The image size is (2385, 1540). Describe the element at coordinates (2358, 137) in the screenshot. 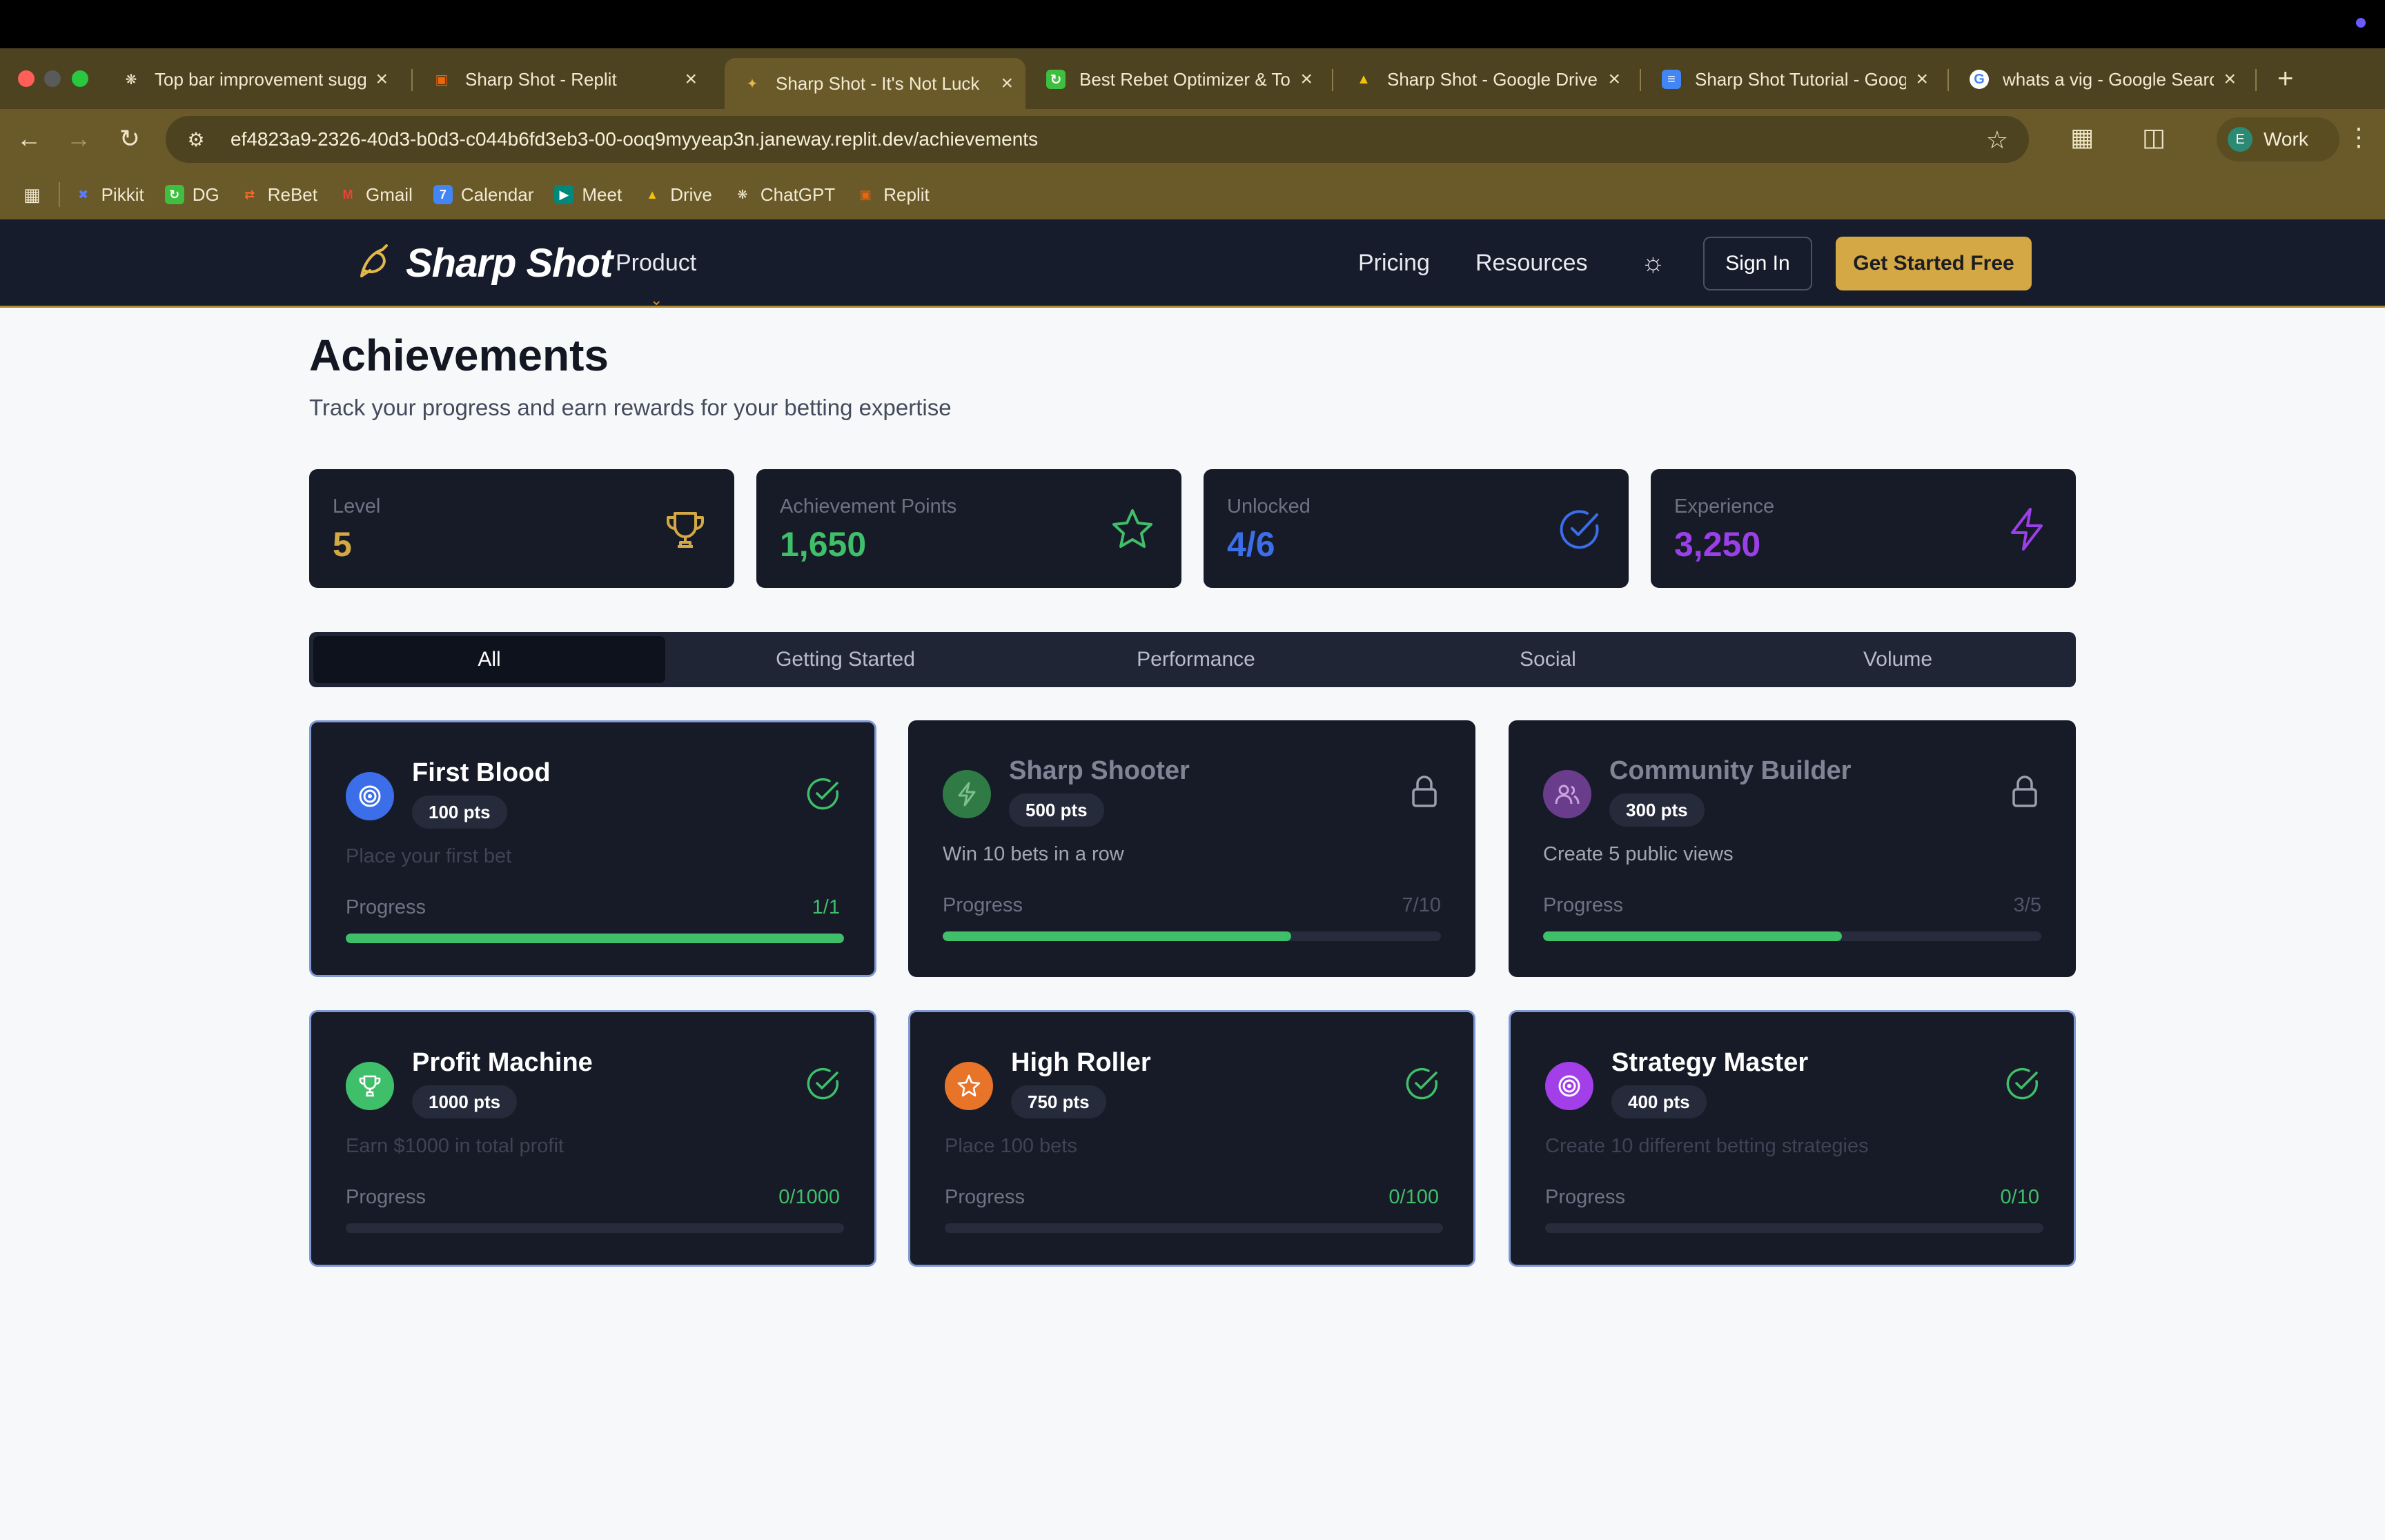

I see `browser-menu-icon: ⋮` at that location.